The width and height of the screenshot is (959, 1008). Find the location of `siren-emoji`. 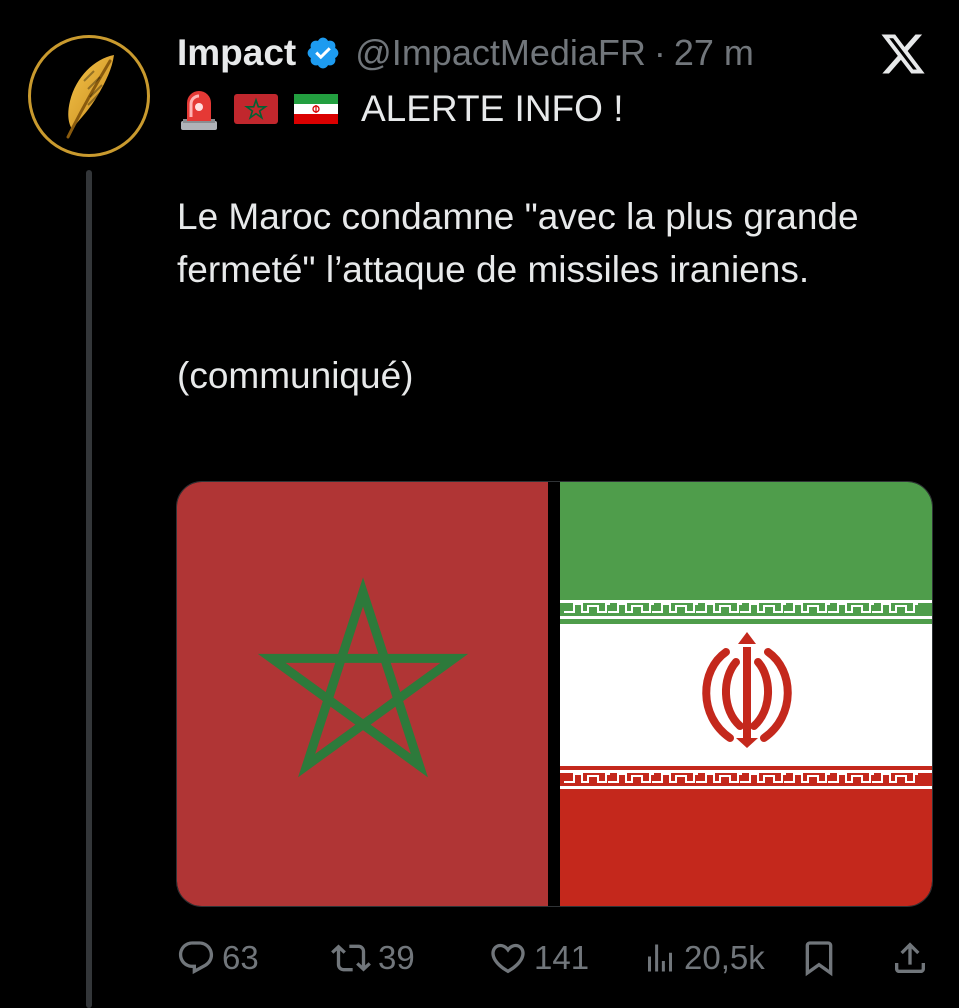

siren-emoji is located at coordinates (199, 110).